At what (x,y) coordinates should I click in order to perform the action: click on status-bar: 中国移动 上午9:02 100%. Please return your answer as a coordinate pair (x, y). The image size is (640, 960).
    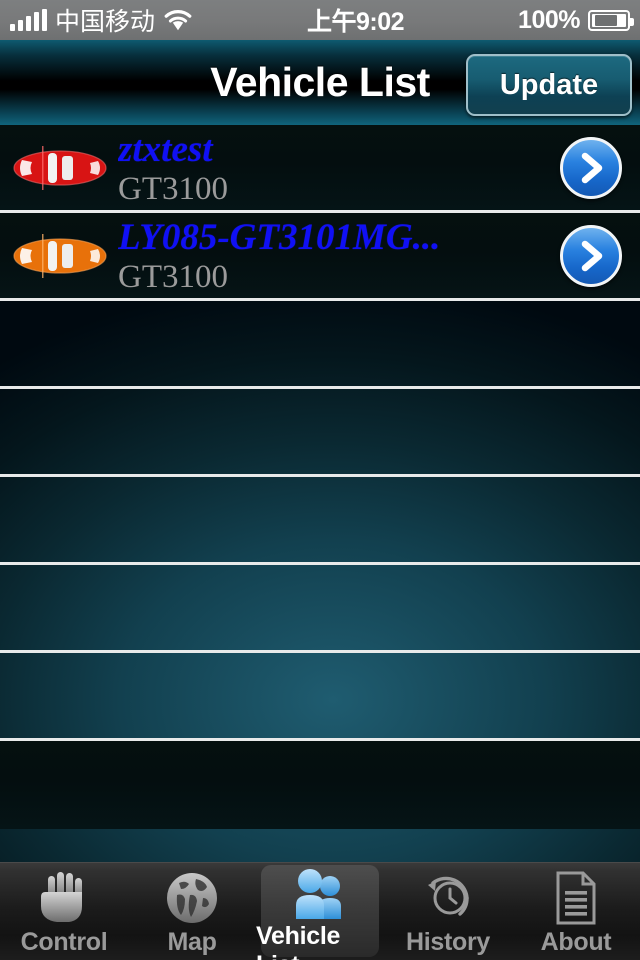
    Looking at the image, I should click on (320, 20).